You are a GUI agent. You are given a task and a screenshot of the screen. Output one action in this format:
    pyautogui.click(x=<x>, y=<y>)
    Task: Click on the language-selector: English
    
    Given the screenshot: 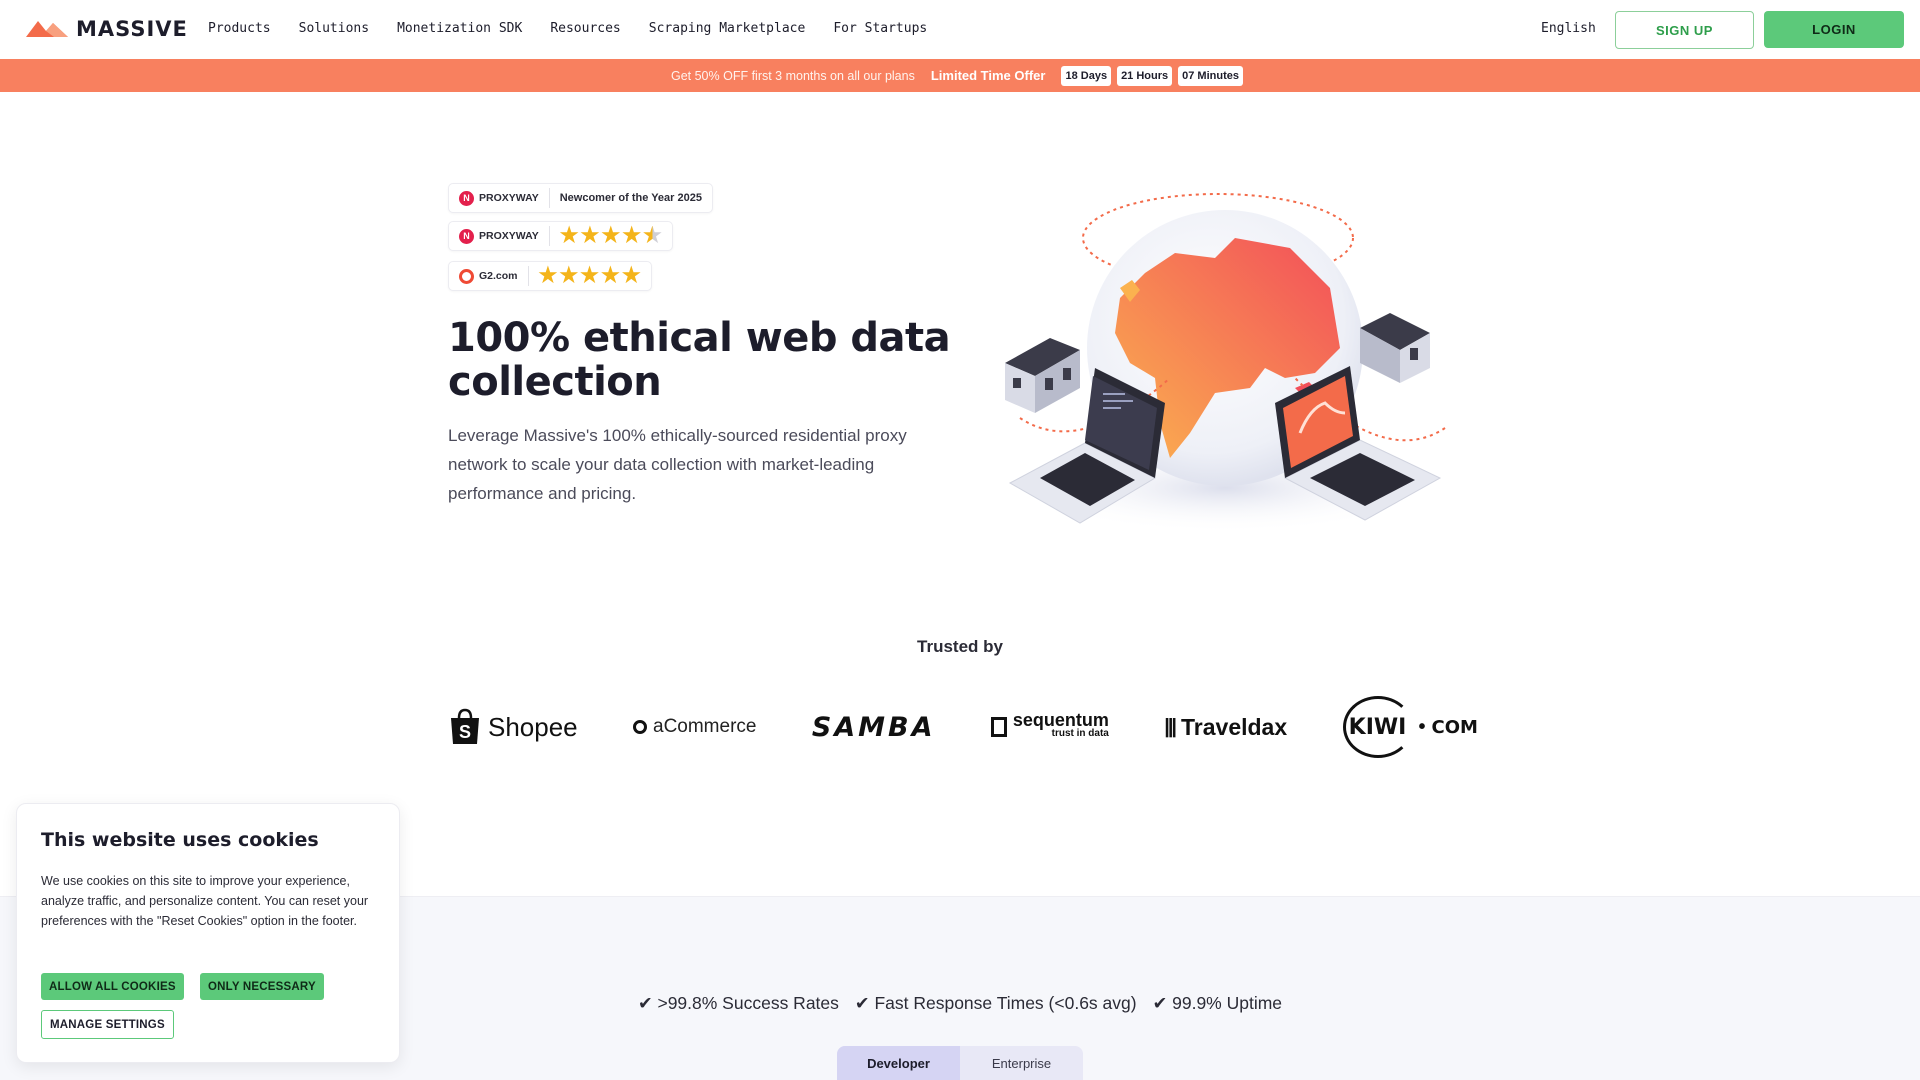 What is the action you would take?
    pyautogui.click(x=1568, y=28)
    